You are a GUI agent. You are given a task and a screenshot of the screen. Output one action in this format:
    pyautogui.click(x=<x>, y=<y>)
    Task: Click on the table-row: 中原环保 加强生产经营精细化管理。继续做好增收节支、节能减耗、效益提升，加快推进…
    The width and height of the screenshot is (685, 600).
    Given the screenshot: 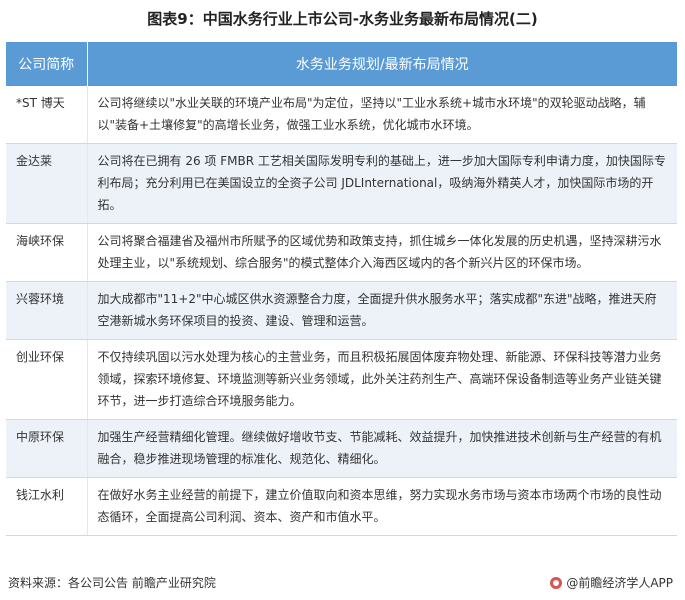 What is the action you would take?
    pyautogui.click(x=341, y=448)
    